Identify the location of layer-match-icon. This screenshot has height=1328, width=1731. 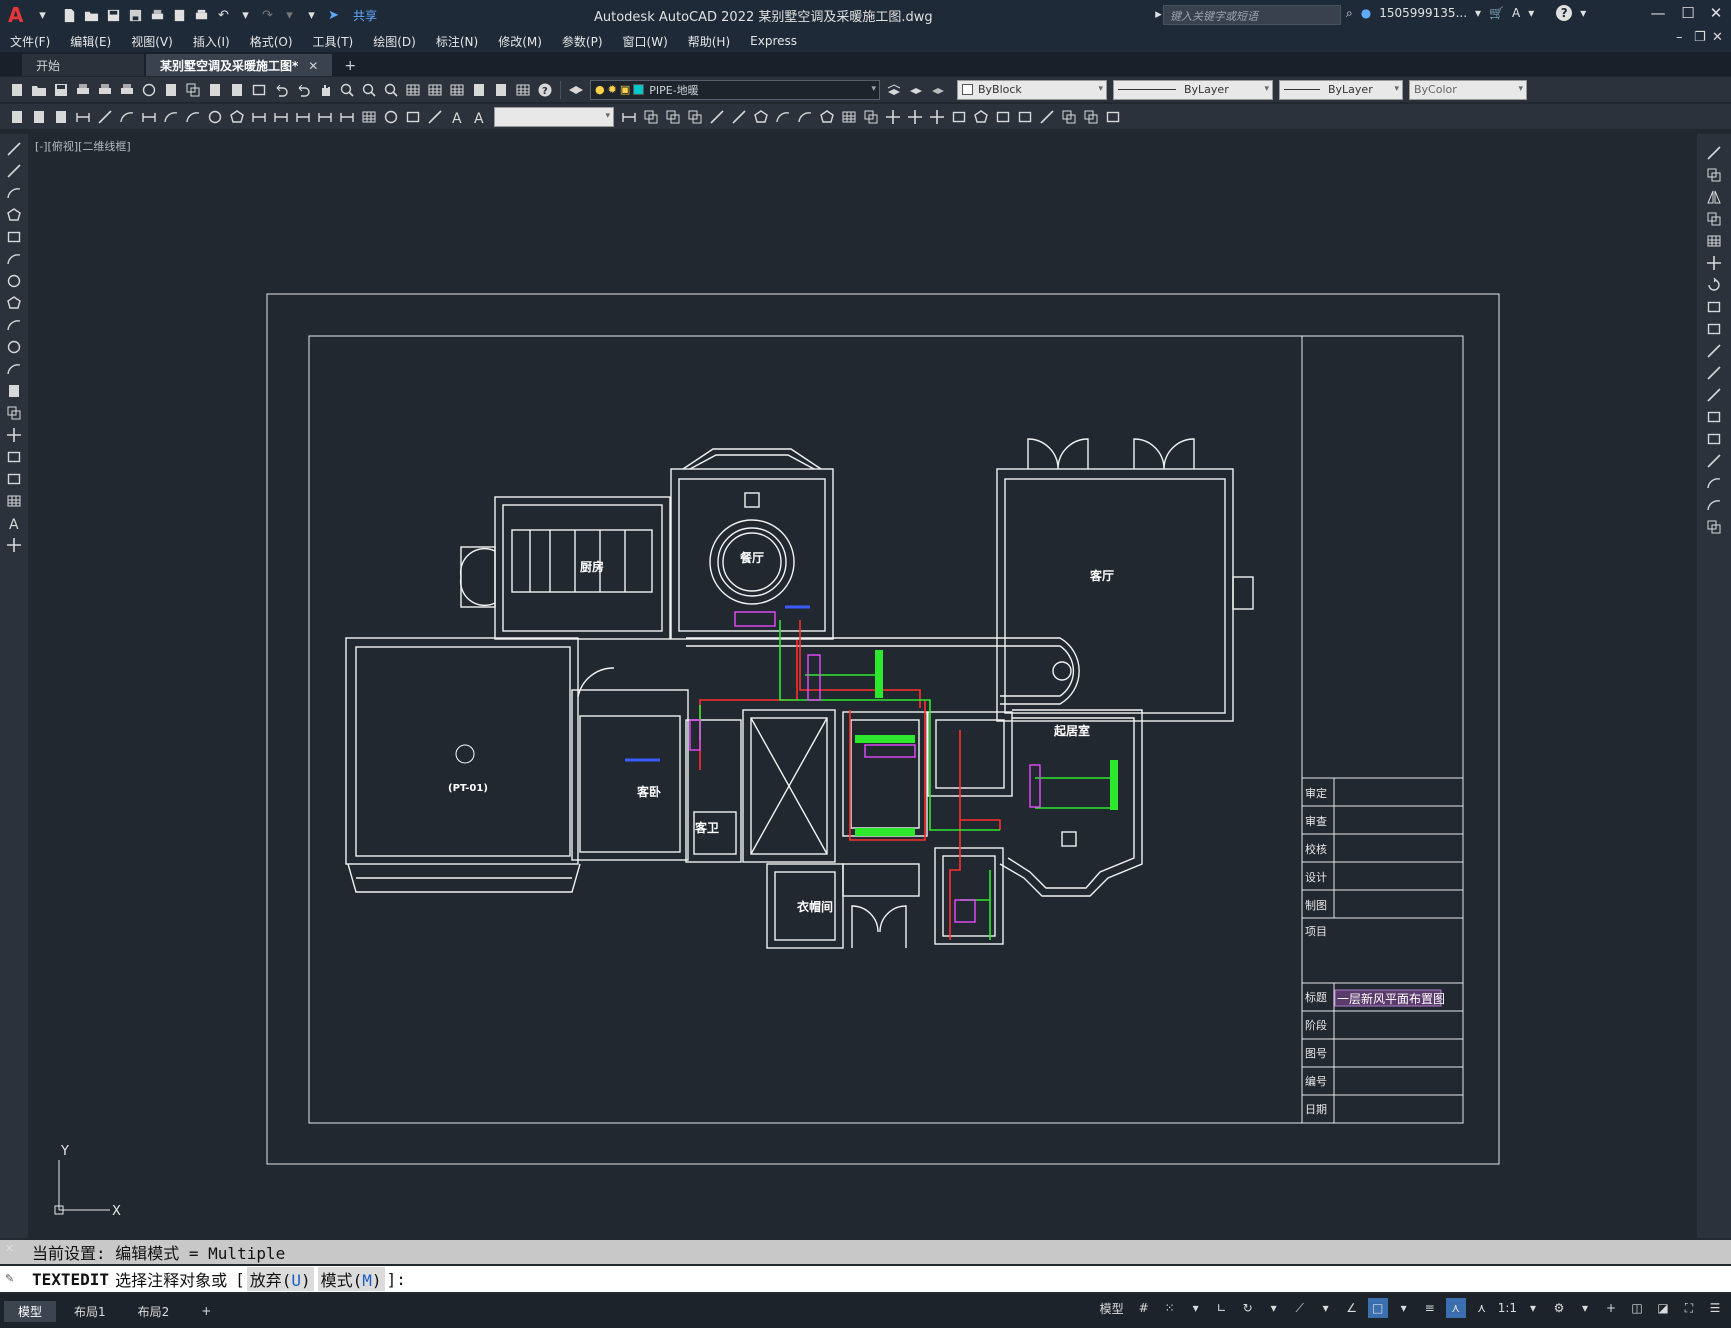
(916, 90).